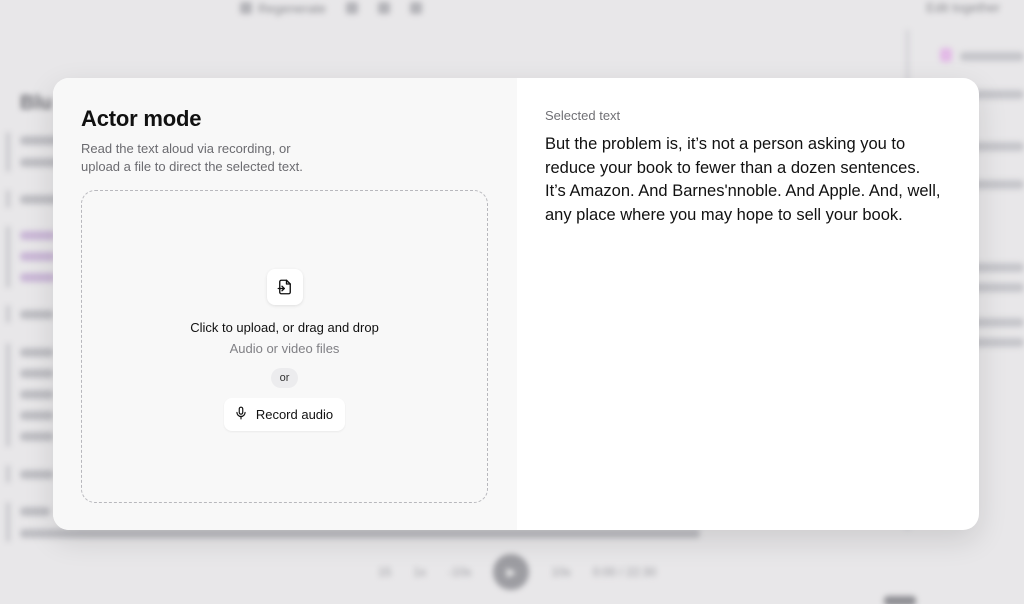  I want to click on forward-label: 10s, so click(561, 572).